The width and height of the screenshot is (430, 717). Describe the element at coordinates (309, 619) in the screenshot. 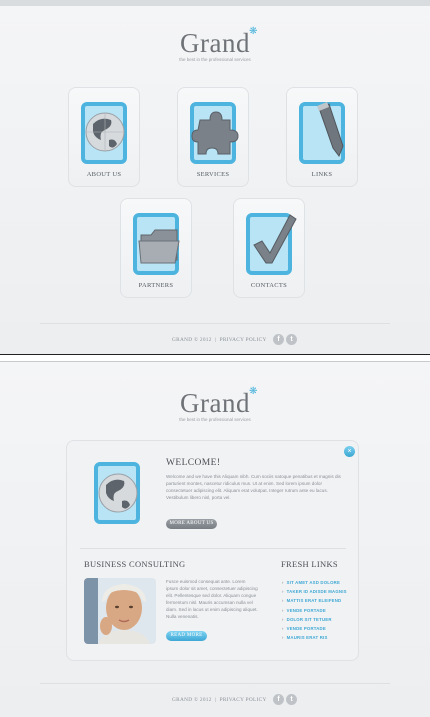

I see `link-label: DOLOR SIT TETUER` at that location.